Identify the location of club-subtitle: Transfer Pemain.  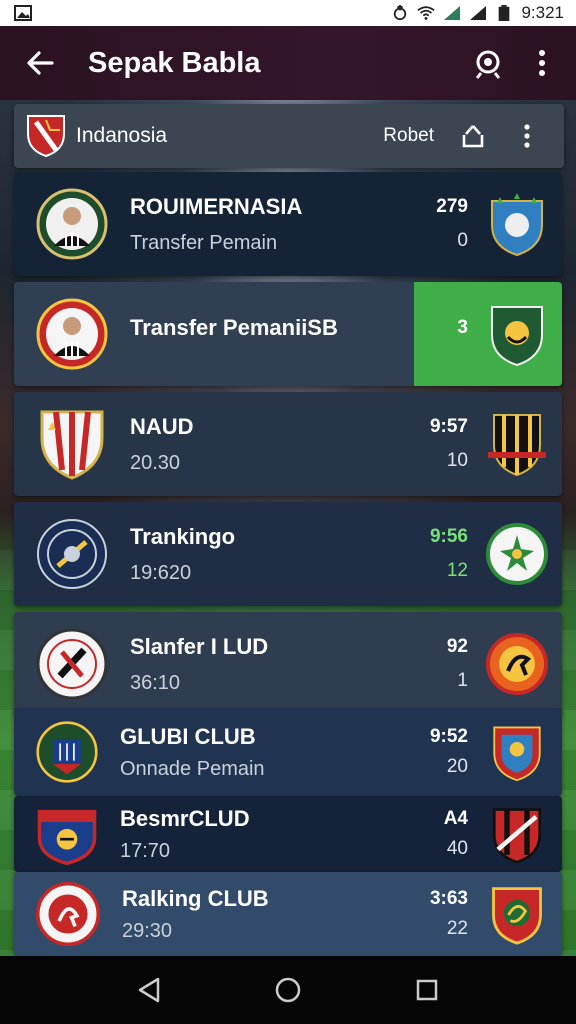
(204, 242).